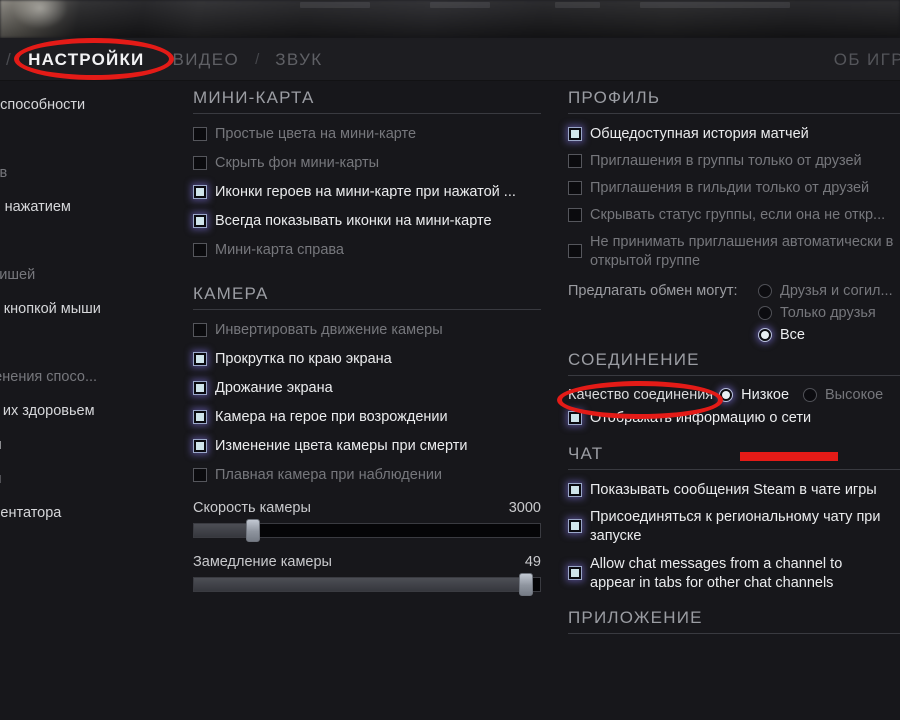  Describe the element at coordinates (95, 445) in the screenshot. I see `list-item: е числом` at that location.